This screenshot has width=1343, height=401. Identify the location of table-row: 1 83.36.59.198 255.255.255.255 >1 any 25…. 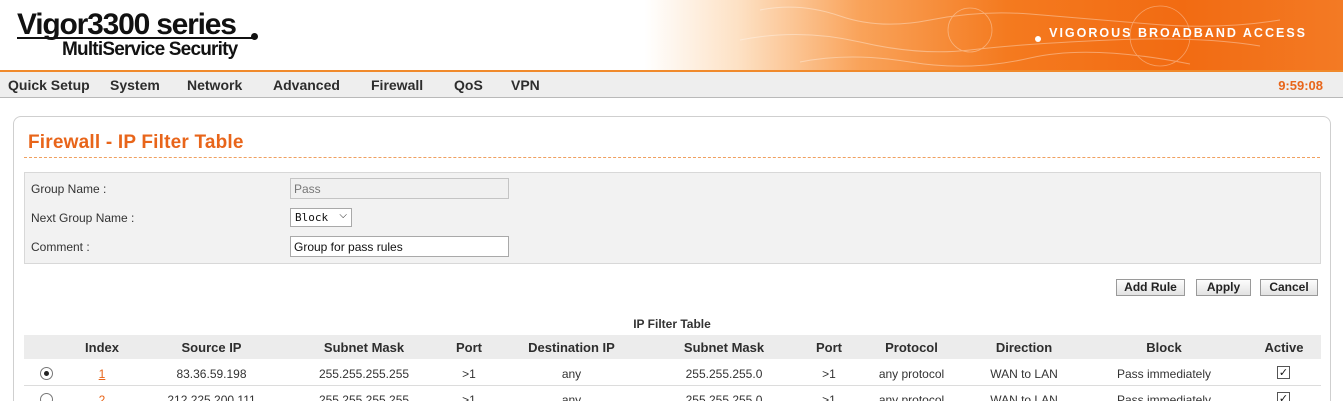
(672, 373).